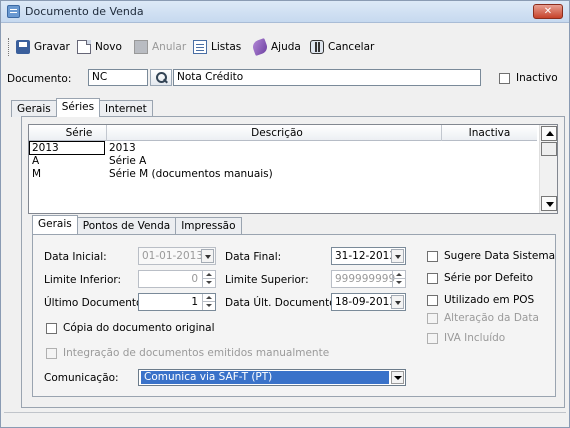 Image resolution: width=570 pixels, height=428 pixels. I want to click on table-row: 2013 2013, so click(283, 148).